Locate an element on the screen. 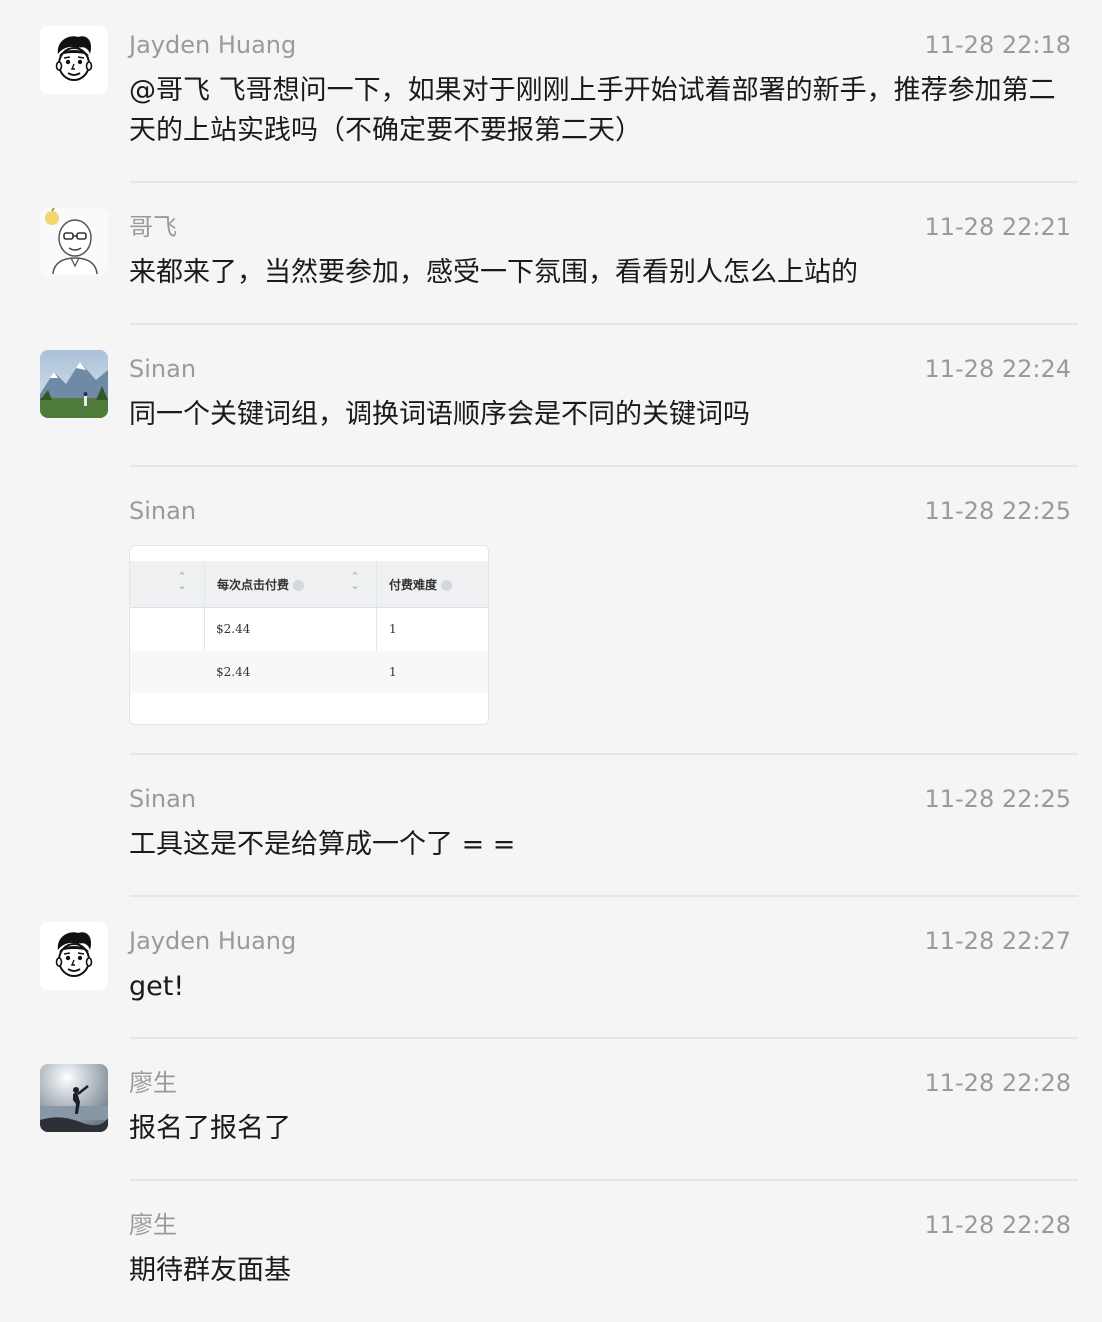  timestamp: 11-28 22:21 is located at coordinates (997, 227).